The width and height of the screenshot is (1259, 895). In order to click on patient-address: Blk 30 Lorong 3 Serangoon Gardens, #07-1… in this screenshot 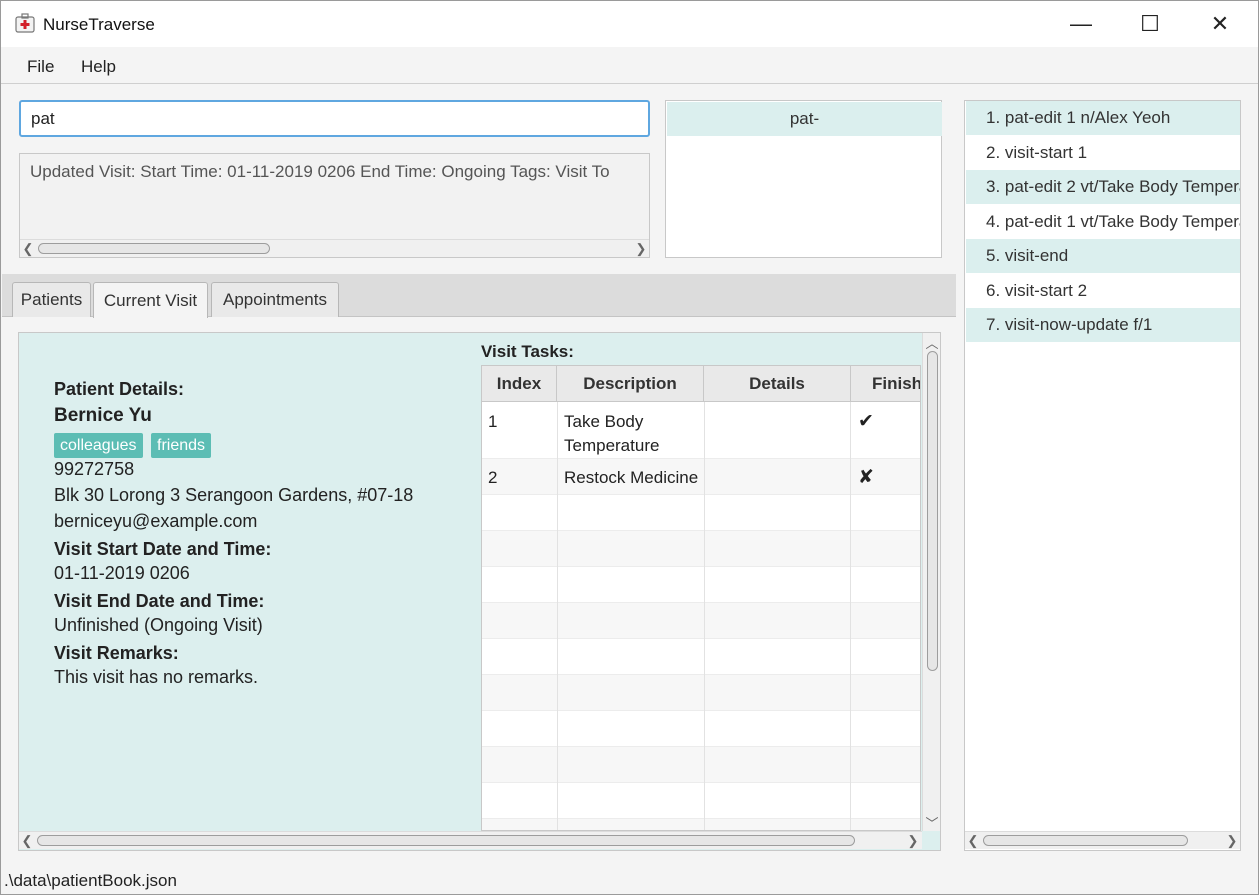, I will do `click(234, 495)`.